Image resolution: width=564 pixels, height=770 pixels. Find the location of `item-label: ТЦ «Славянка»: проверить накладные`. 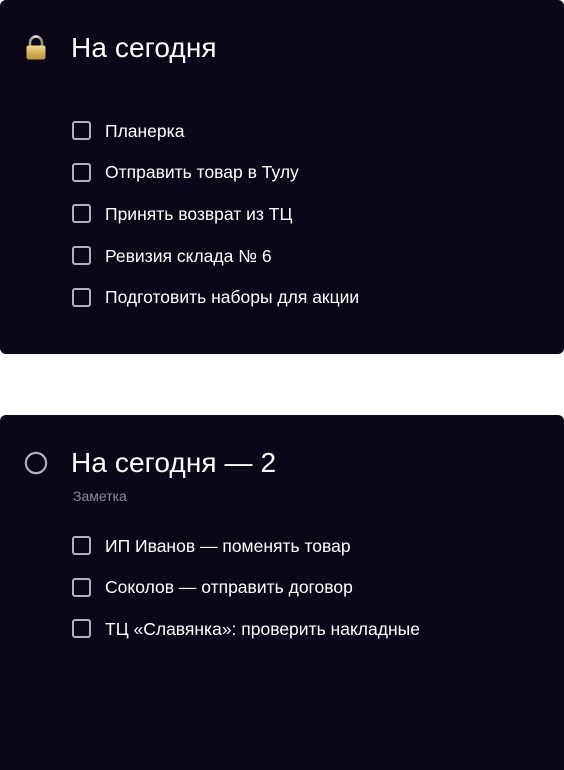

item-label: ТЦ «Славянка»: проверить накладные is located at coordinates (262, 628).